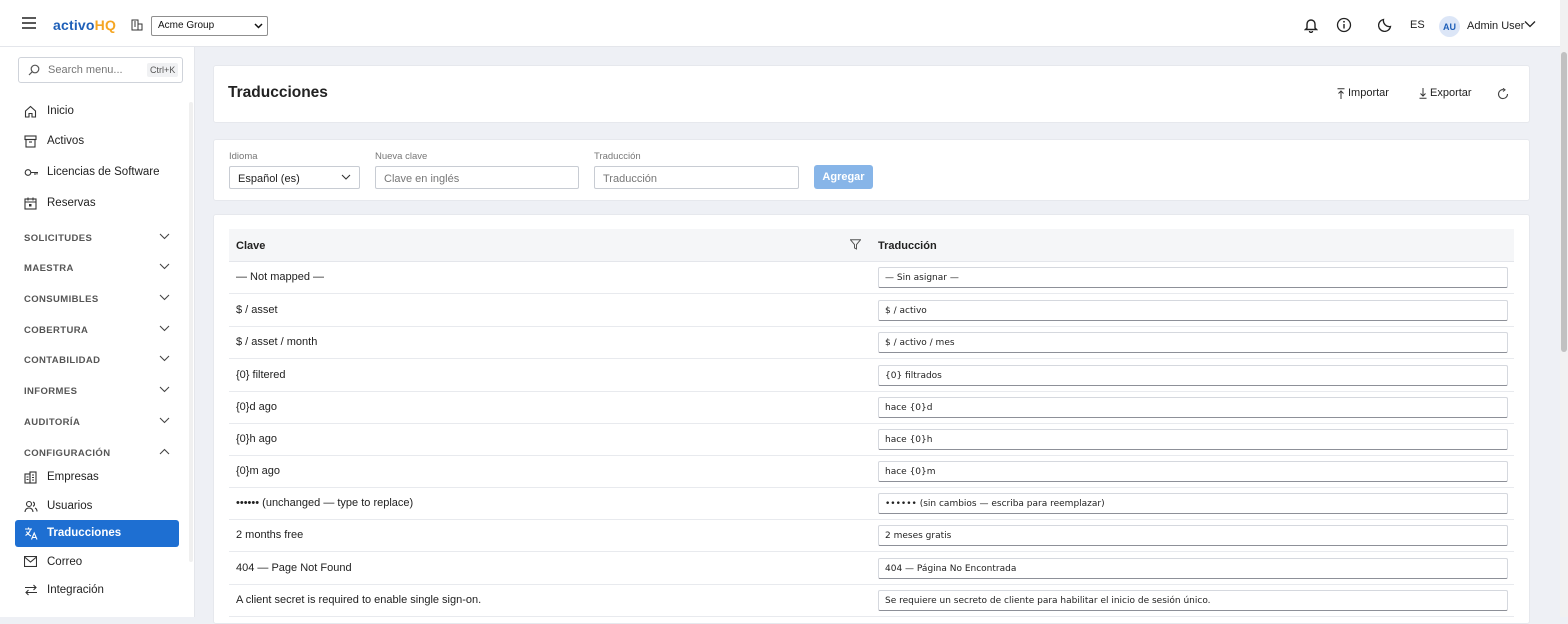 The image size is (1568, 624). Describe the element at coordinates (1385, 24) in the screenshot. I see `dark-mode-moon-icon` at that location.